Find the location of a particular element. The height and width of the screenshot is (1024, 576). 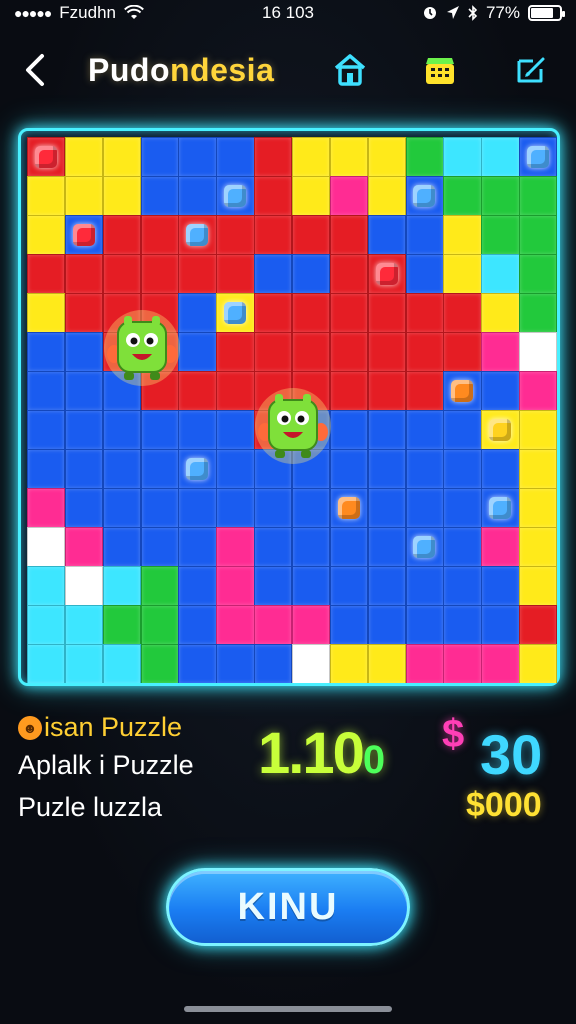

home-button is located at coordinates (350, 70).